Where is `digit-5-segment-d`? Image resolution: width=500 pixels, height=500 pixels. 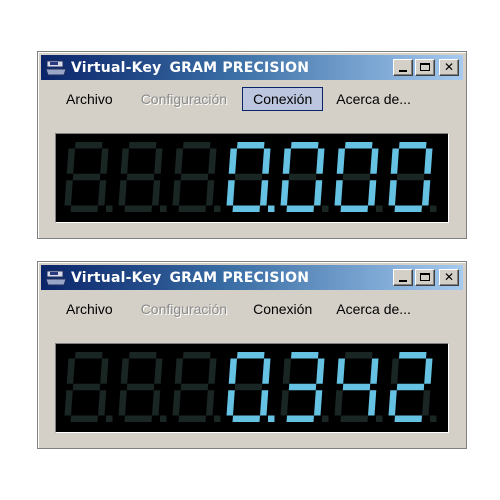
digit-5-segment-d is located at coordinates (300, 418).